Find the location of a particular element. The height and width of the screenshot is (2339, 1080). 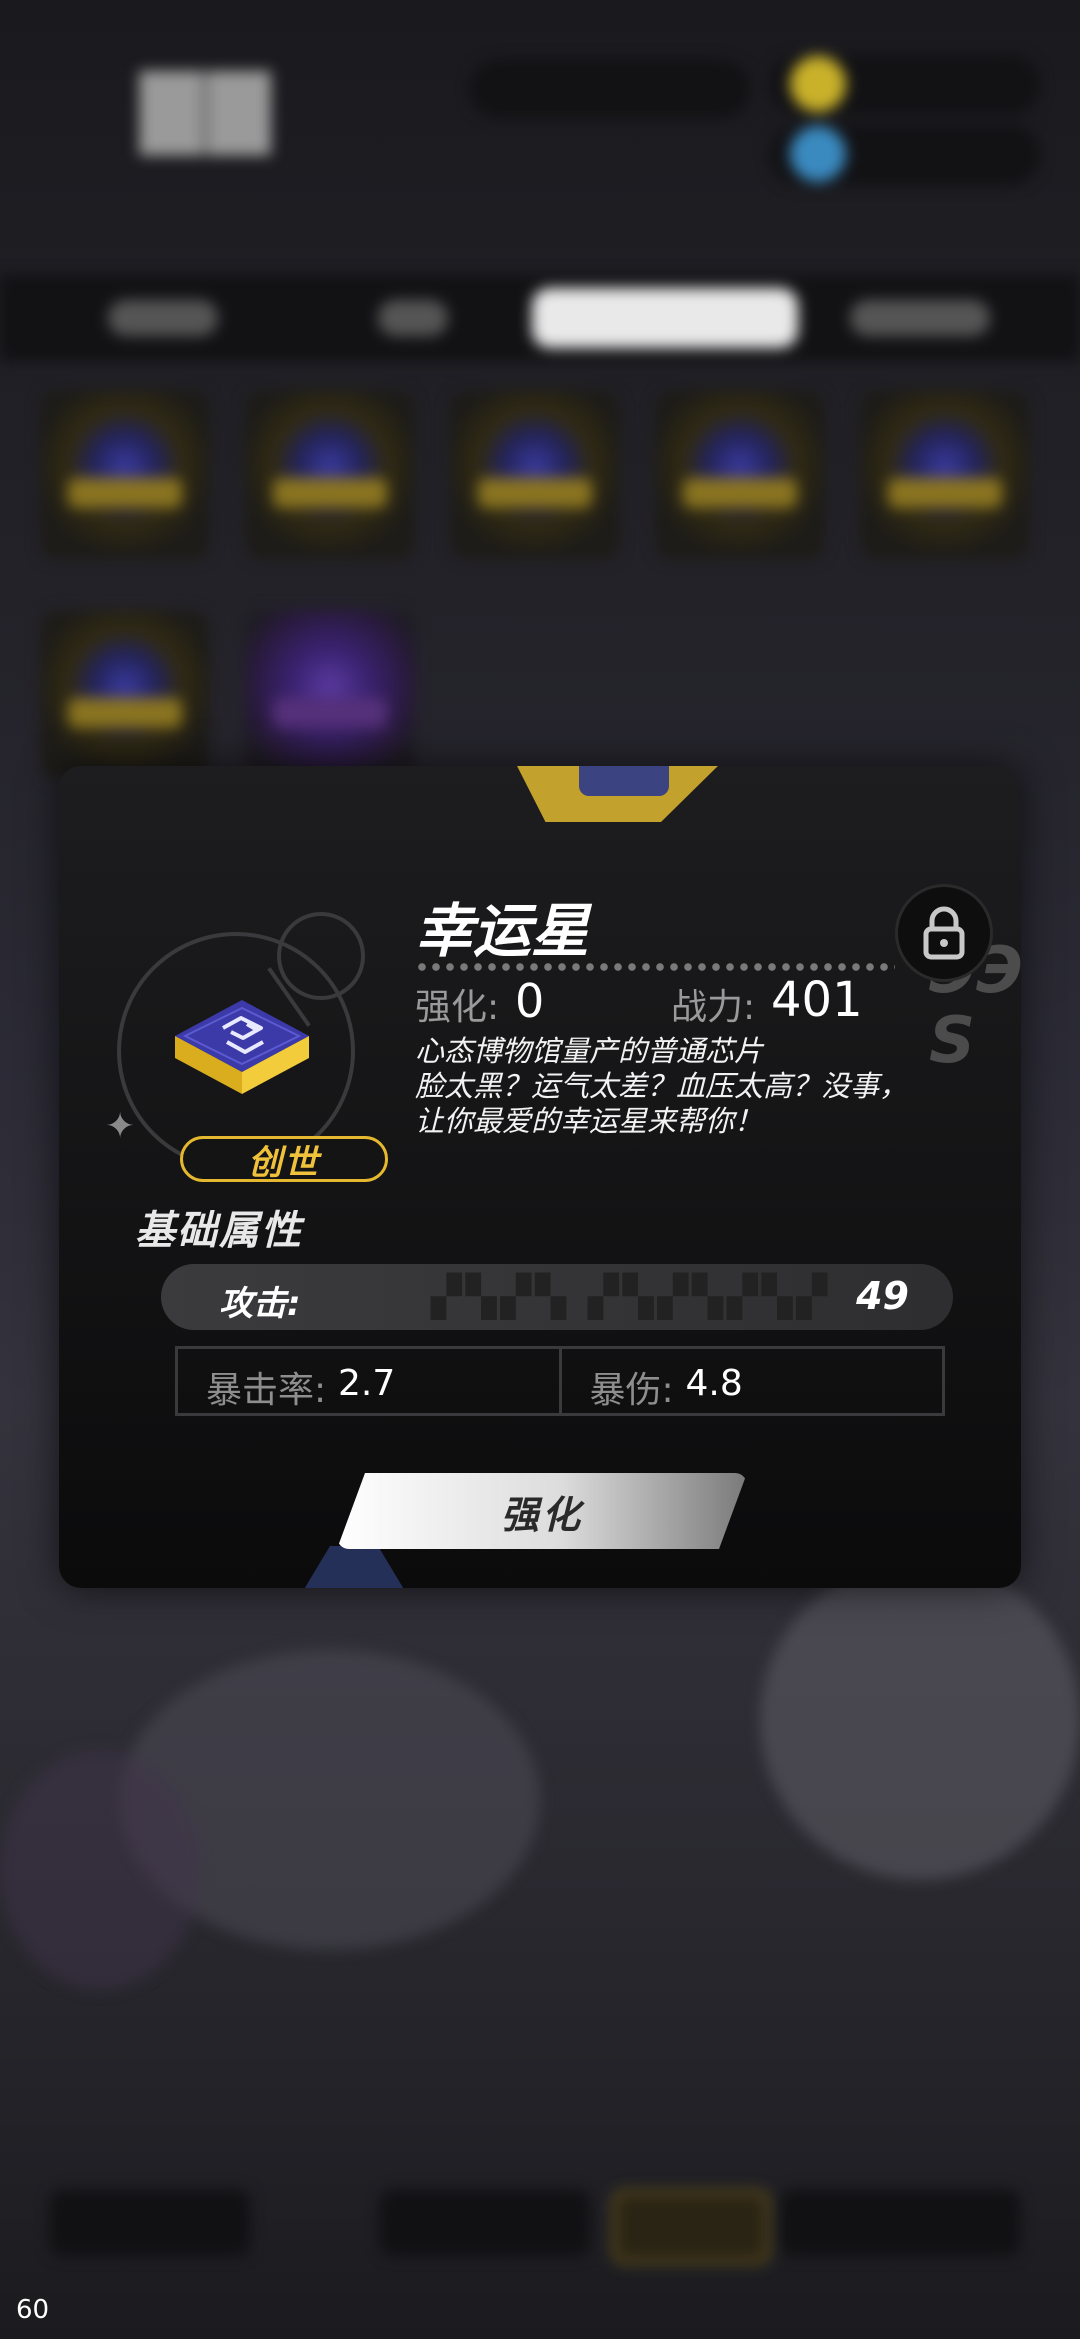

attack-value: 49 is located at coordinates (882, 1296).